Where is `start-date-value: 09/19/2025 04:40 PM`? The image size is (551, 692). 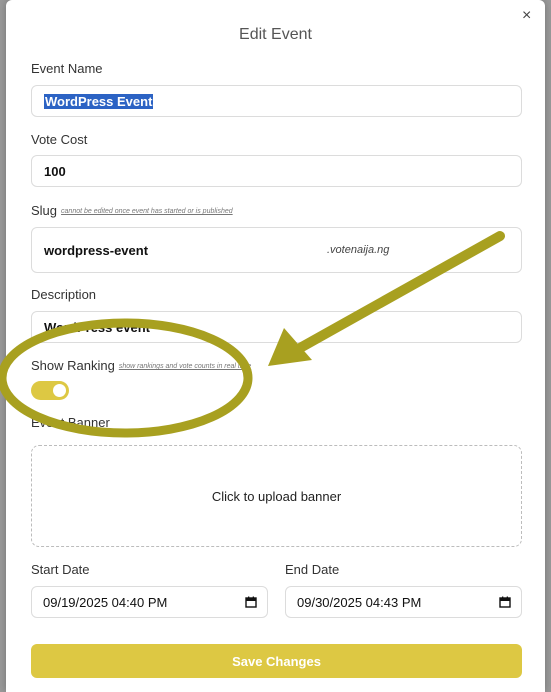 start-date-value: 09/19/2025 04:40 PM is located at coordinates (105, 602).